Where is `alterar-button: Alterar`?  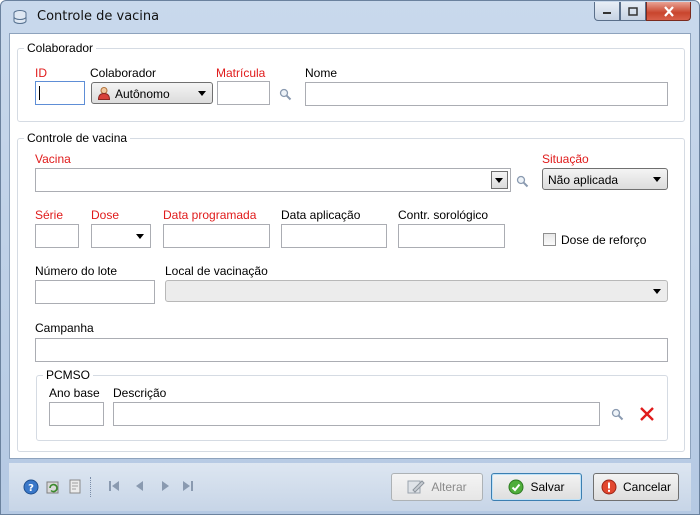
alterar-button: Alterar is located at coordinates (437, 487).